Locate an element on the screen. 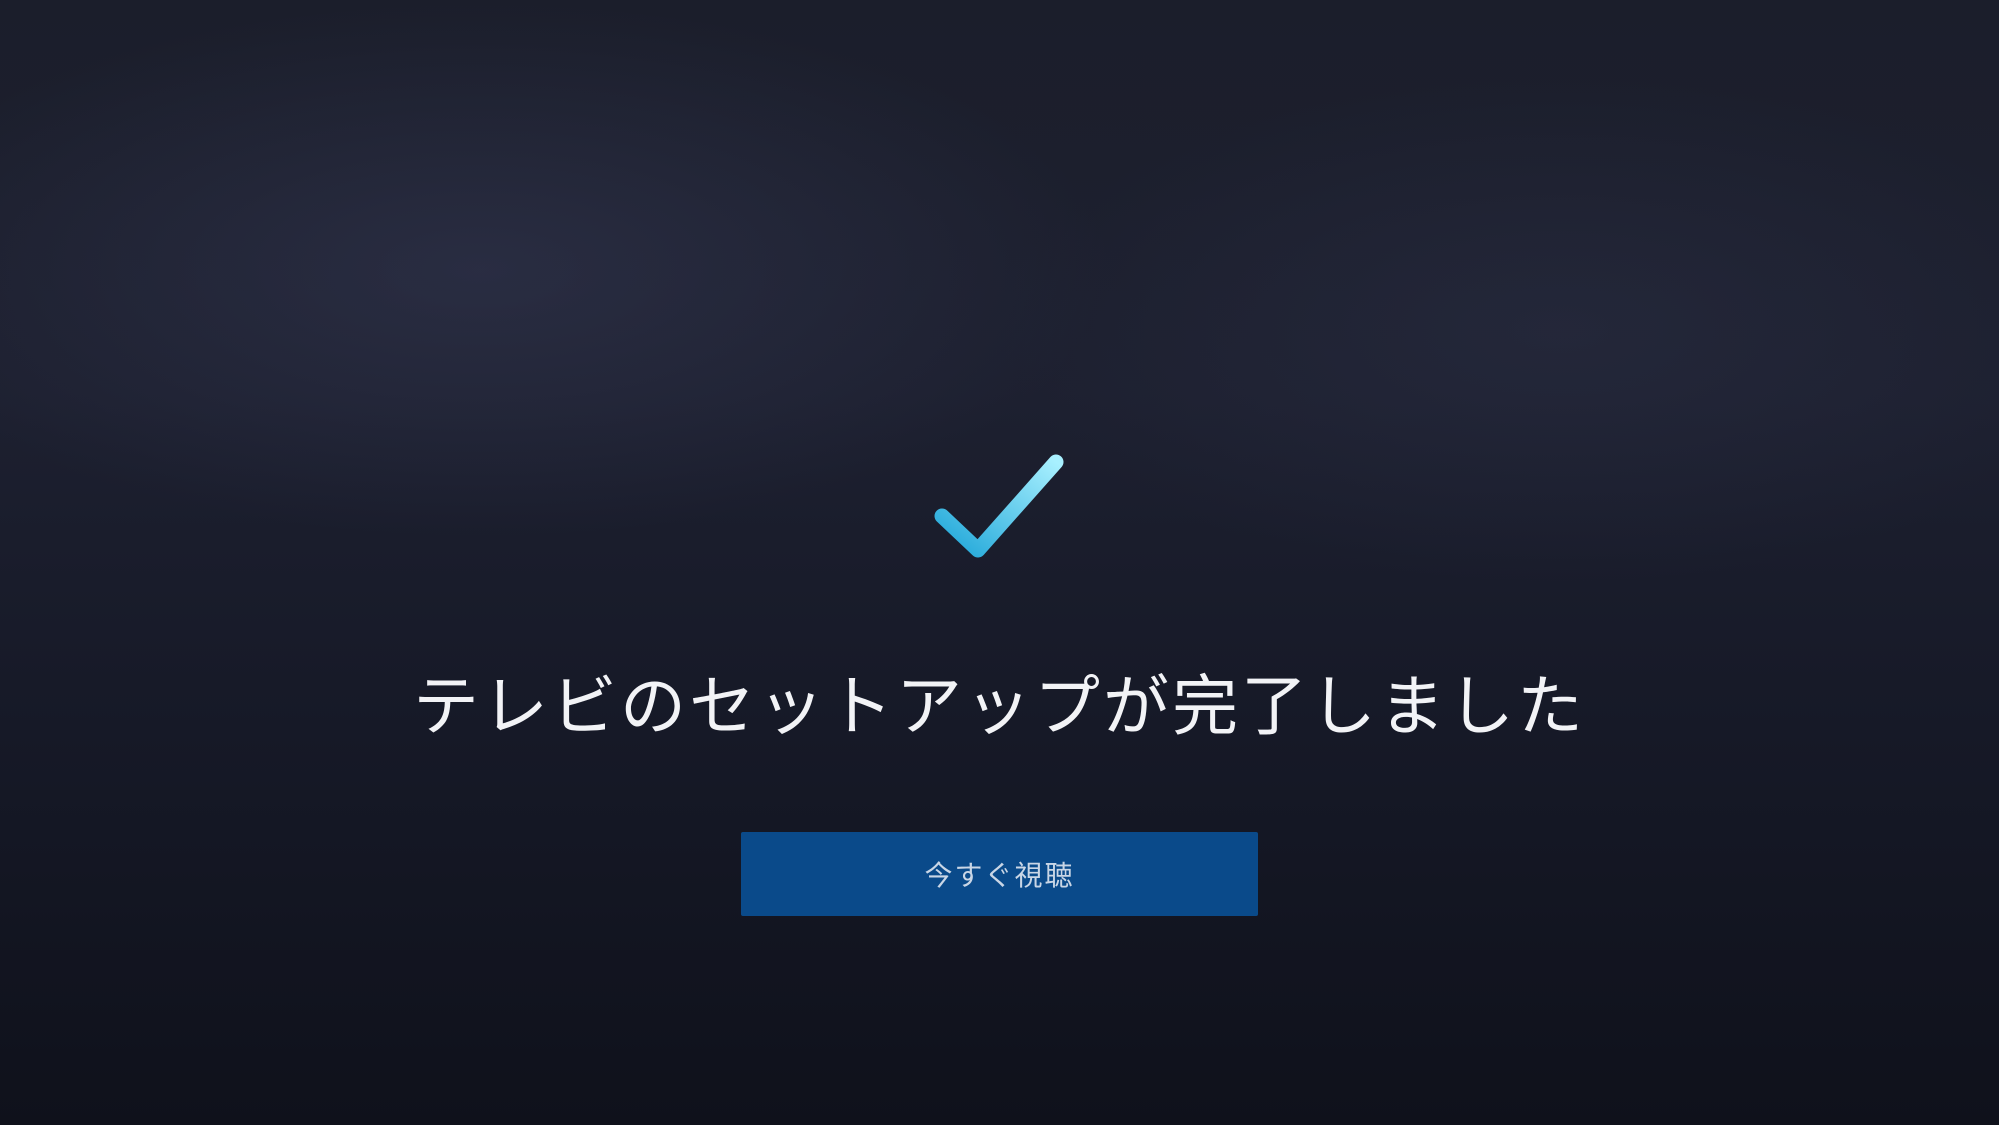 The width and height of the screenshot is (1999, 1125). checkmark-icon is located at coordinates (999, 506).